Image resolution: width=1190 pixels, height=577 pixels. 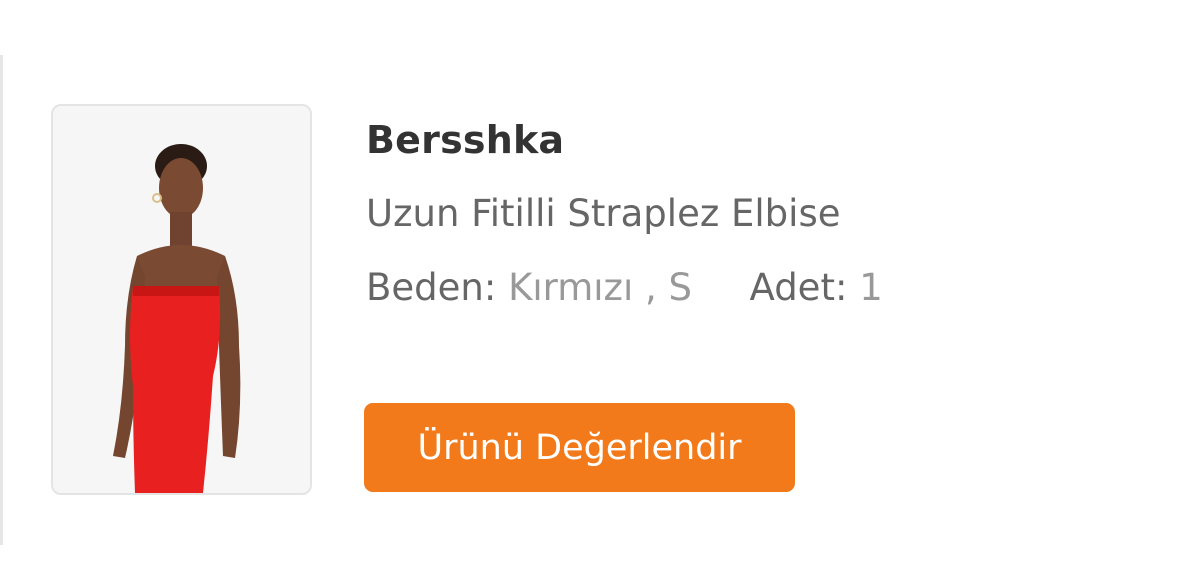 What do you see at coordinates (431, 287) in the screenshot?
I see `size-label: Beden:` at bounding box center [431, 287].